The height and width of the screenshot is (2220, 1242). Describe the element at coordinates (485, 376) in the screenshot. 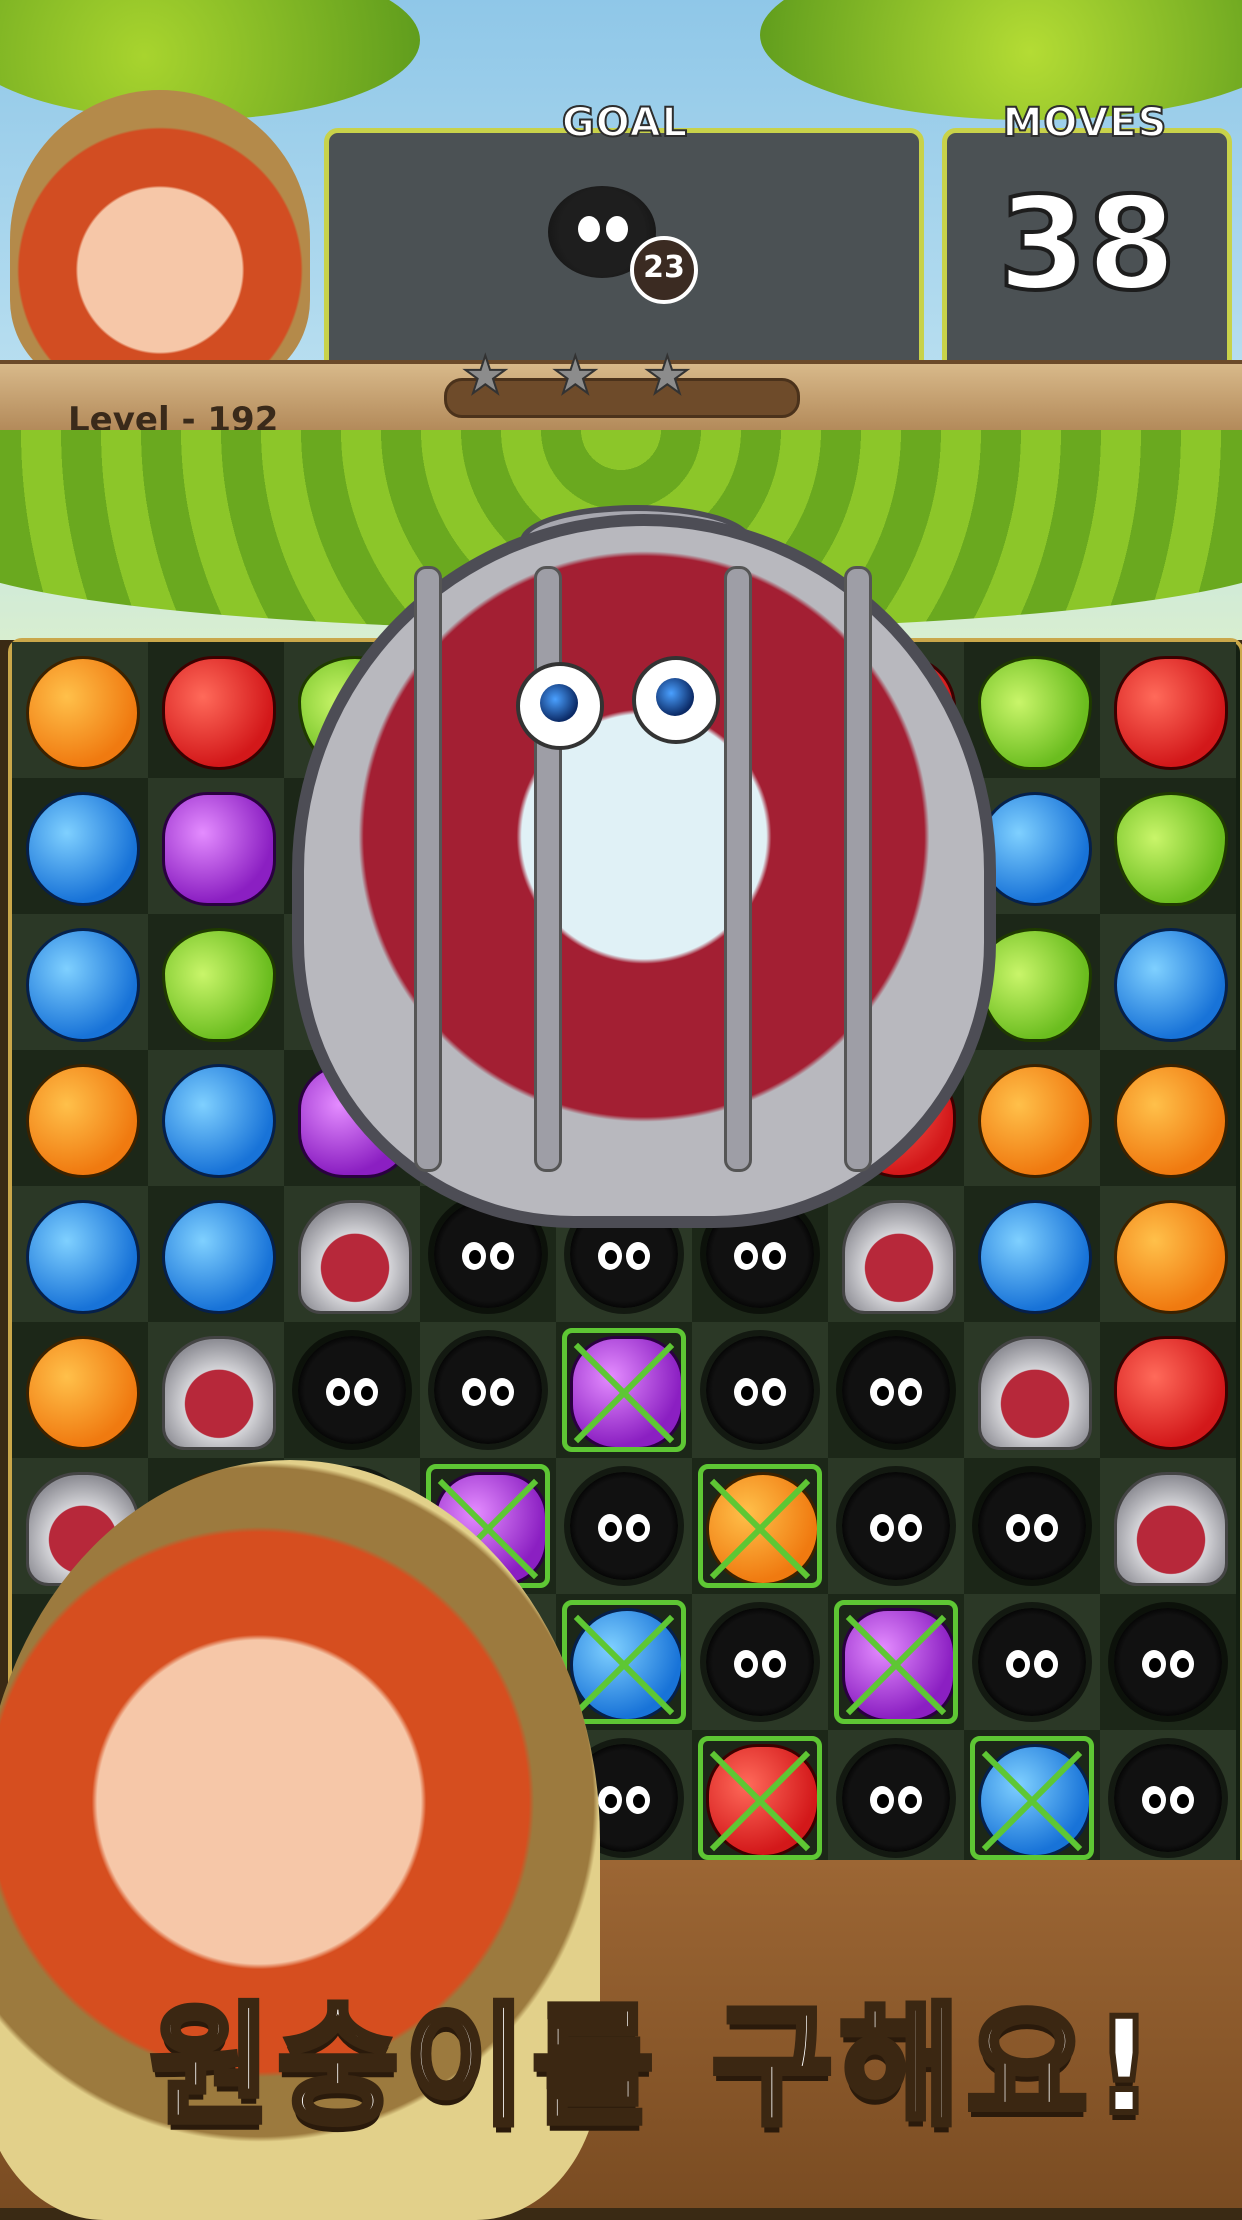

I see `star-1-icon: ★` at that location.